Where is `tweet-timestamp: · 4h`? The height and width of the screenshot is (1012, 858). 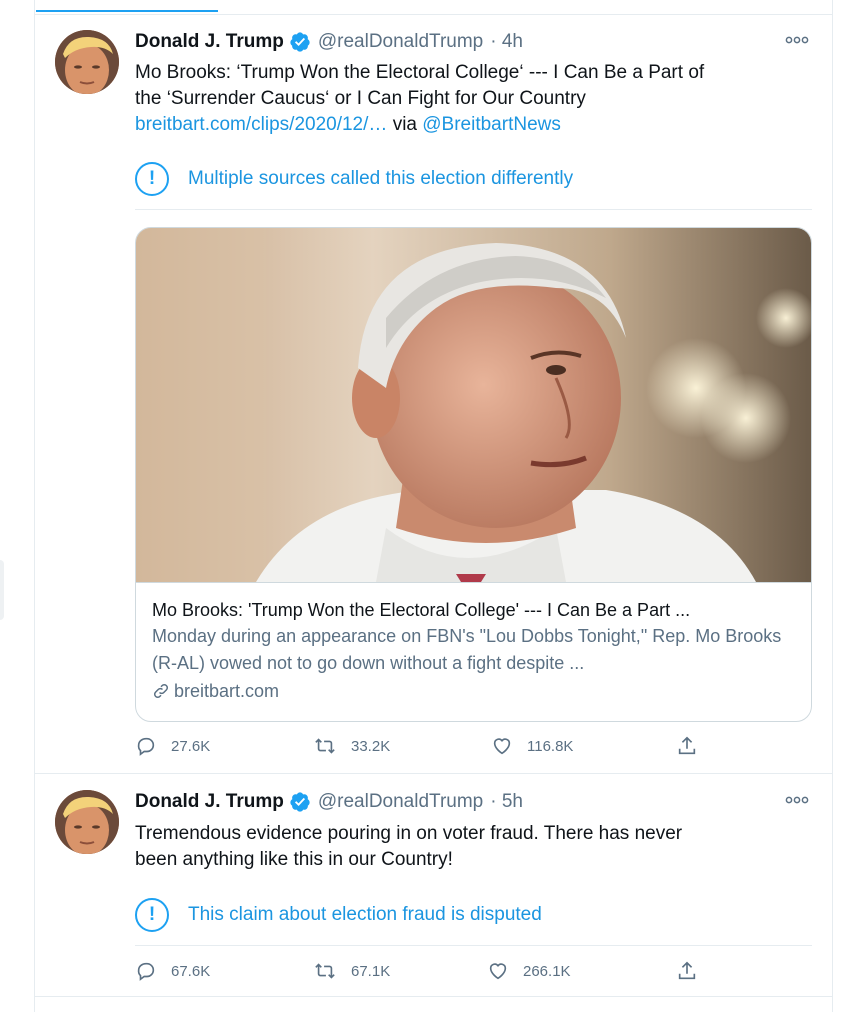
tweet-timestamp: · 4h is located at coordinates (506, 42).